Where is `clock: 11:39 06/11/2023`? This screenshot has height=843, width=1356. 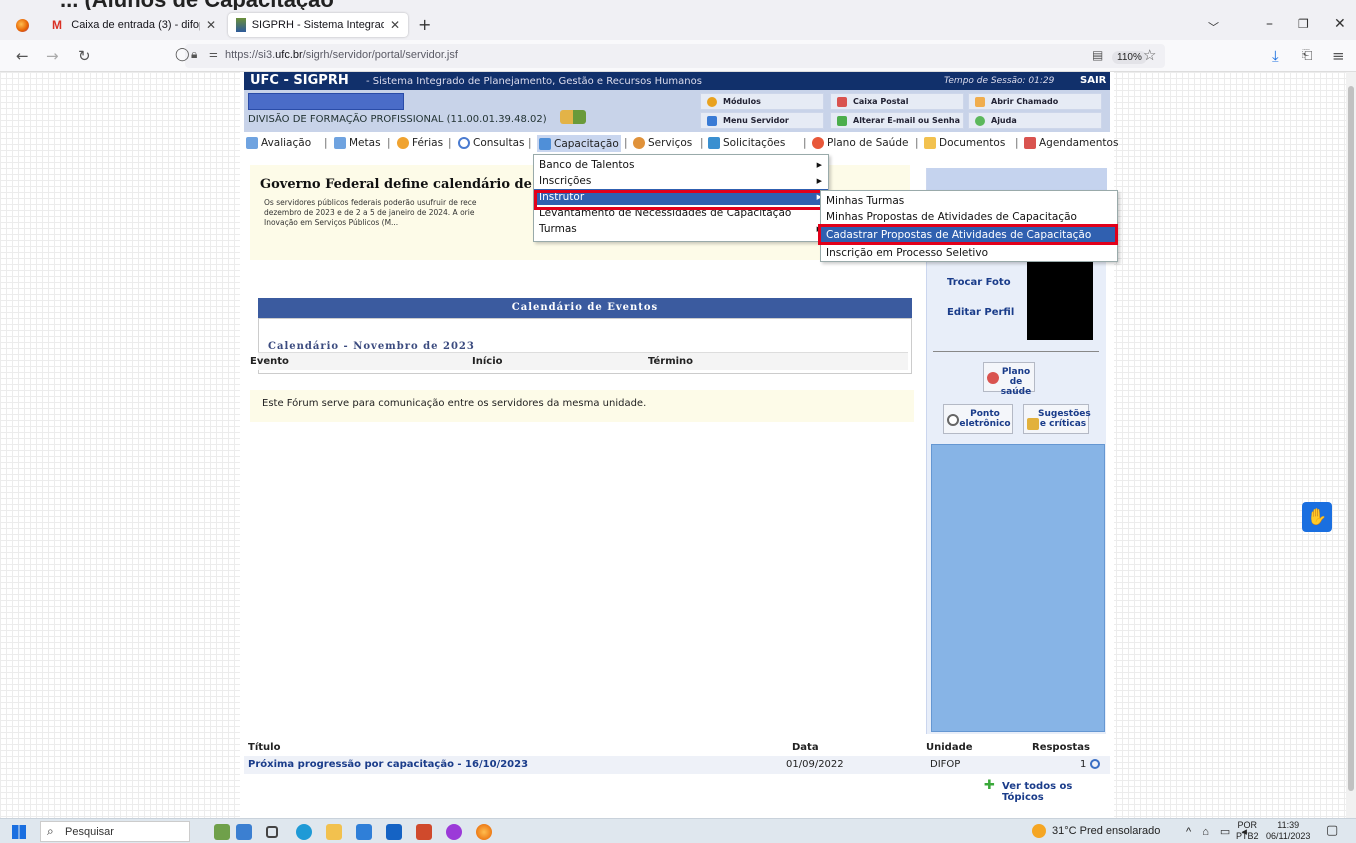 clock: 11:39 06/11/2023 is located at coordinates (1288, 831).